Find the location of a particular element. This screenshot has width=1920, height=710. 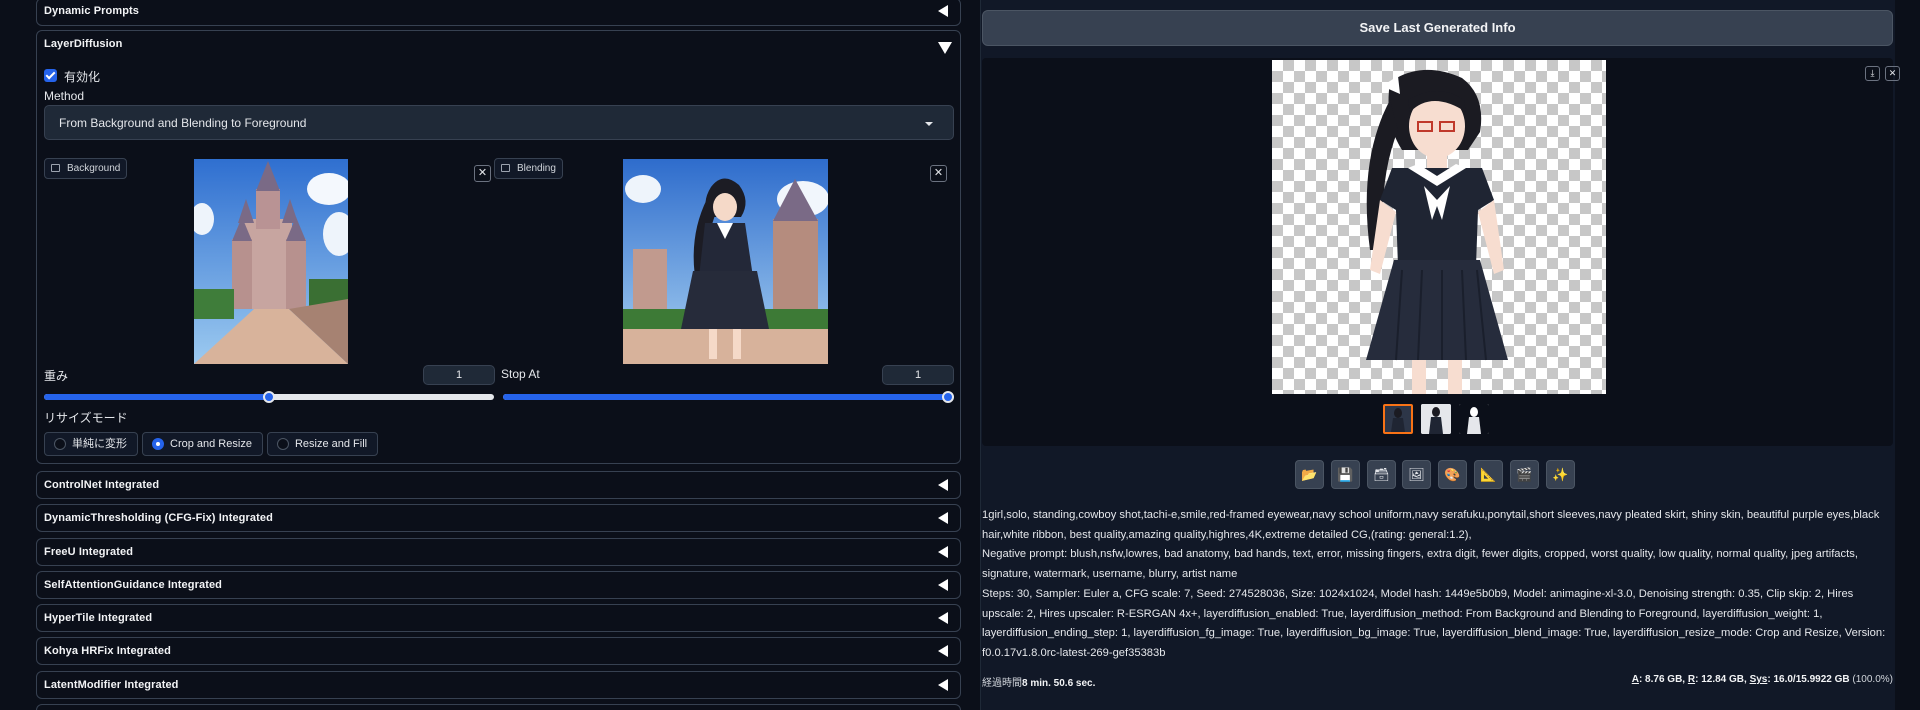

radio-label: Crop and Resize is located at coordinates (211, 444).